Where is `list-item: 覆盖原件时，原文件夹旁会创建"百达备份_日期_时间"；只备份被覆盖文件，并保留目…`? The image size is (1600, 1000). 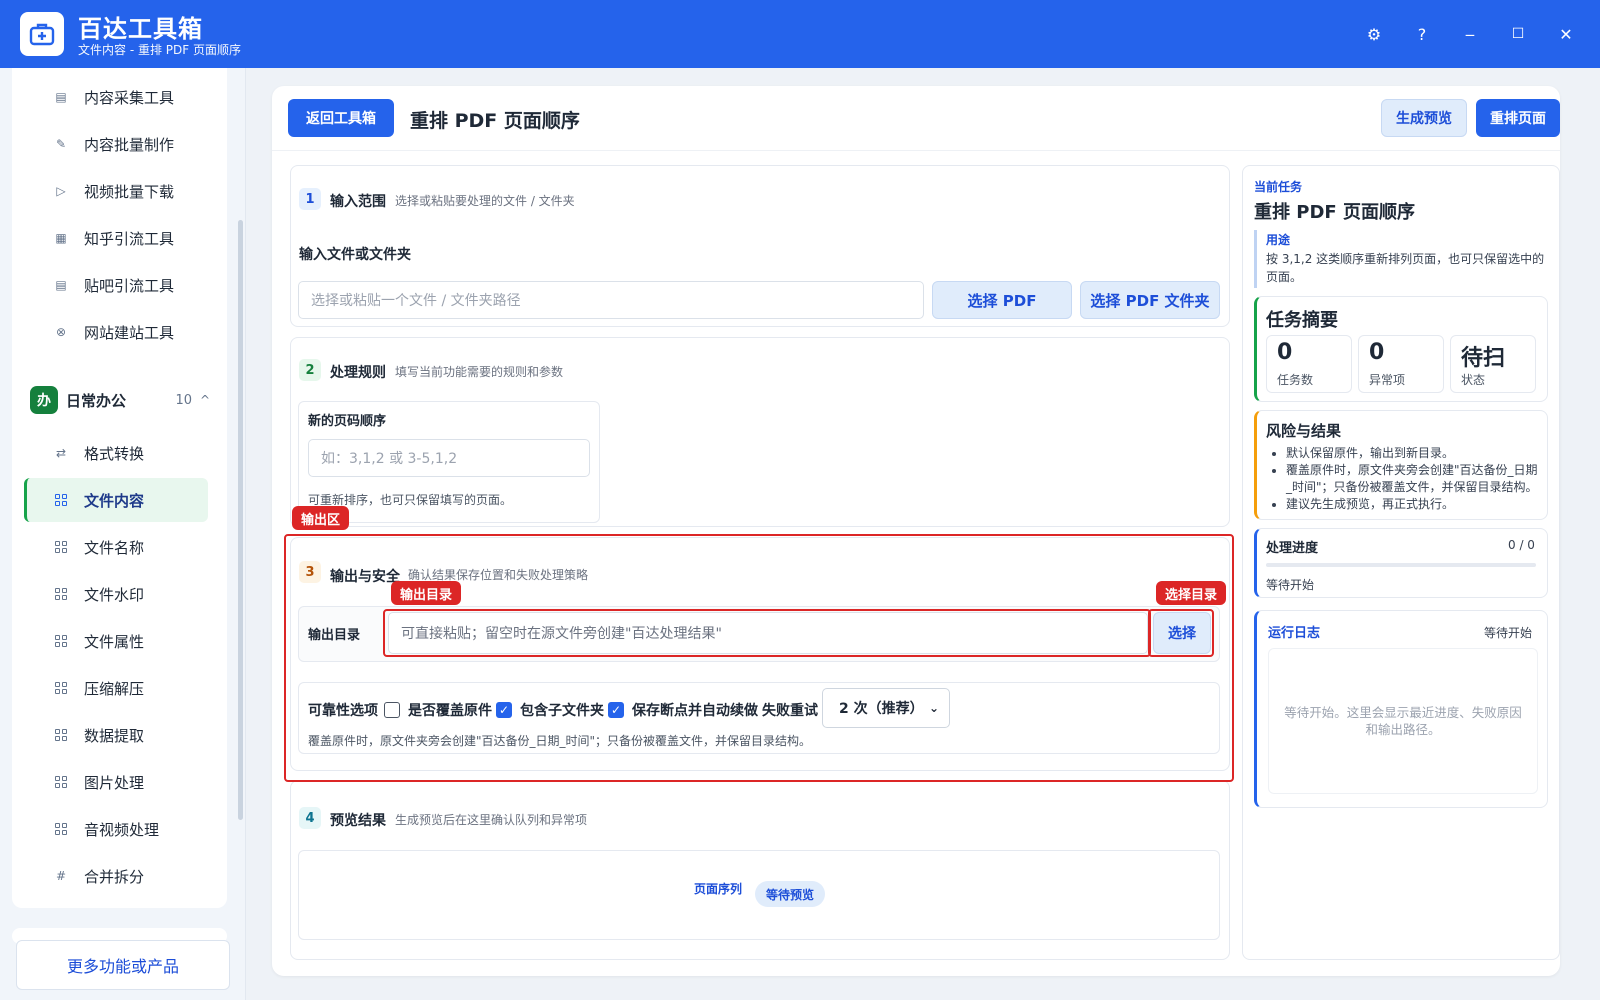 list-item: 覆盖原件时，原文件夹旁会创建"百达备份_日期_时间"；只备份被覆盖文件，并保留目… is located at coordinates (1414, 479).